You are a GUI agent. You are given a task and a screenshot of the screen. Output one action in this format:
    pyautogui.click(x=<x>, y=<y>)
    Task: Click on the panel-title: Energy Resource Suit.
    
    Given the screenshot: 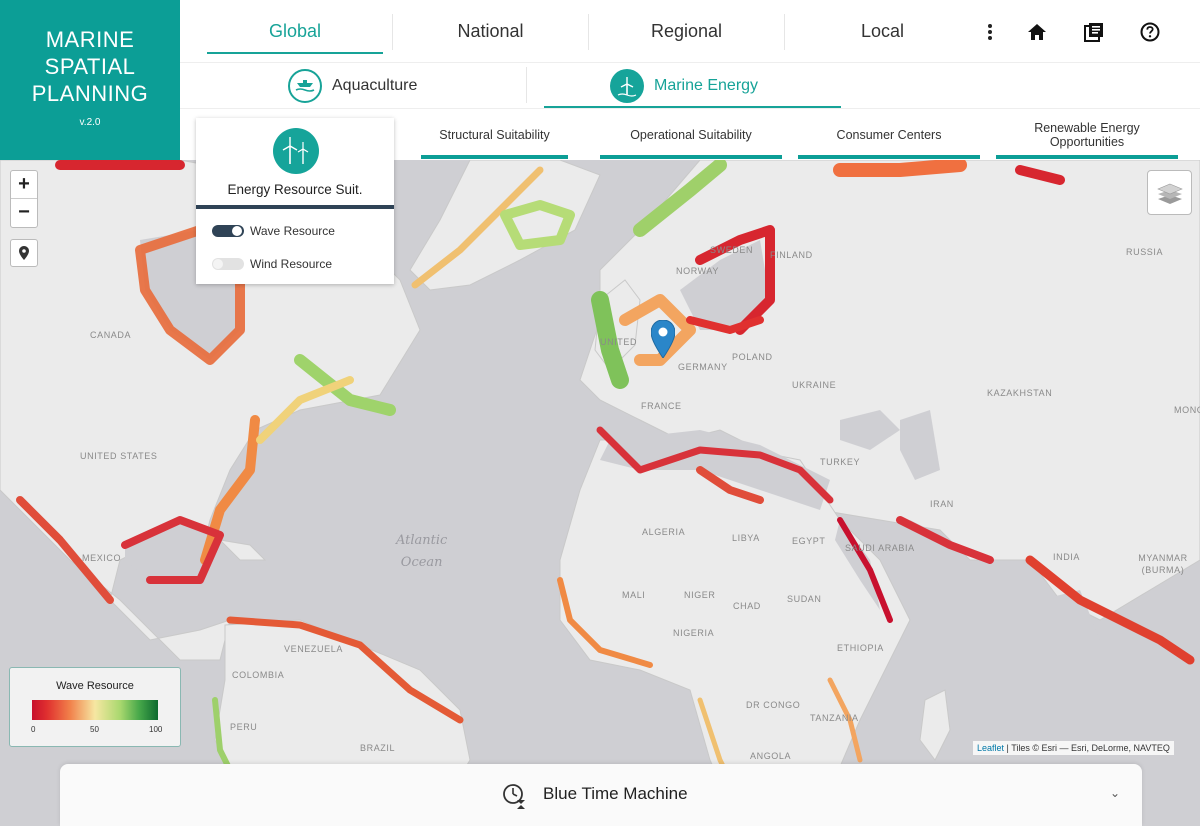 What is the action you would take?
    pyautogui.click(x=295, y=189)
    